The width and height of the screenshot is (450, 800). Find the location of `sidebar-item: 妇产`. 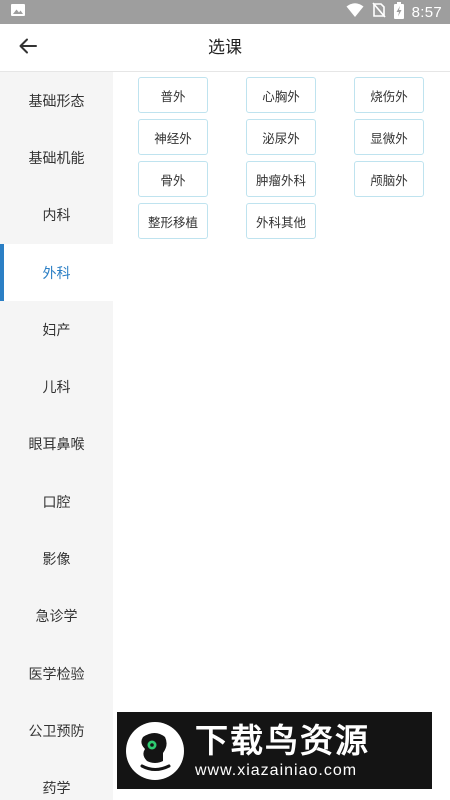

sidebar-item: 妇产 is located at coordinates (56, 329).